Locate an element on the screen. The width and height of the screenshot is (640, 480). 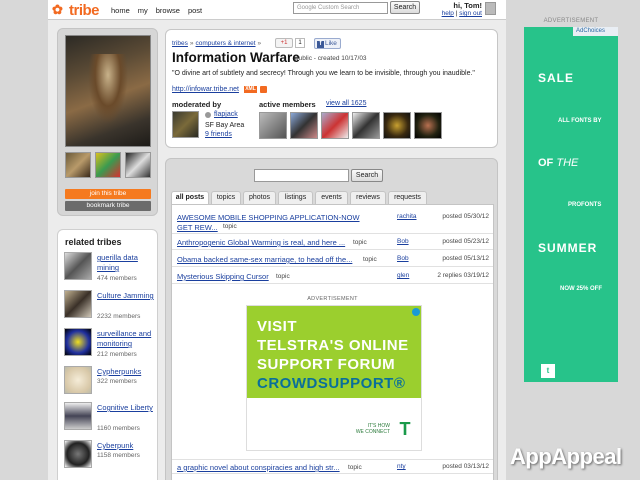
appappeal-watermark: AppAppeal is located at coordinates (566, 456).